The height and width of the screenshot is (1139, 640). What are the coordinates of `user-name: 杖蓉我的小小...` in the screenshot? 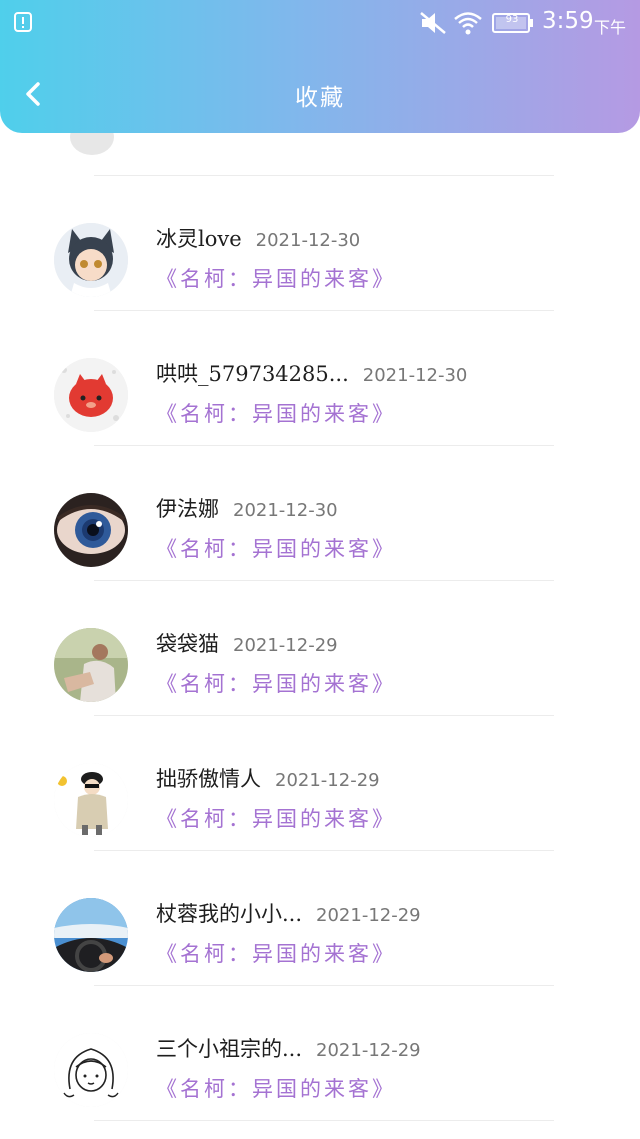 It's located at (229, 914).